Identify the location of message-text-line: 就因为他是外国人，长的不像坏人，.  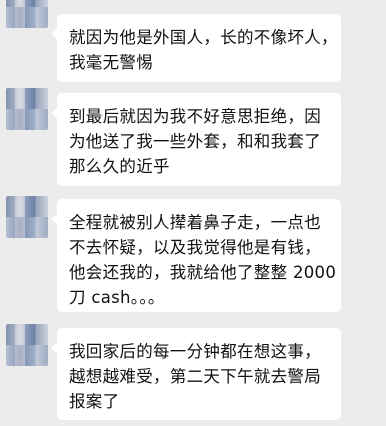
(203, 37).